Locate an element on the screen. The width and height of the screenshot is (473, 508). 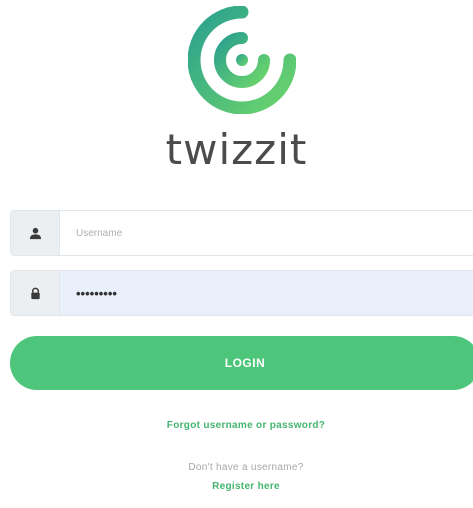
forgot-credentials-link: Forgot username or password? is located at coordinates (236, 425).